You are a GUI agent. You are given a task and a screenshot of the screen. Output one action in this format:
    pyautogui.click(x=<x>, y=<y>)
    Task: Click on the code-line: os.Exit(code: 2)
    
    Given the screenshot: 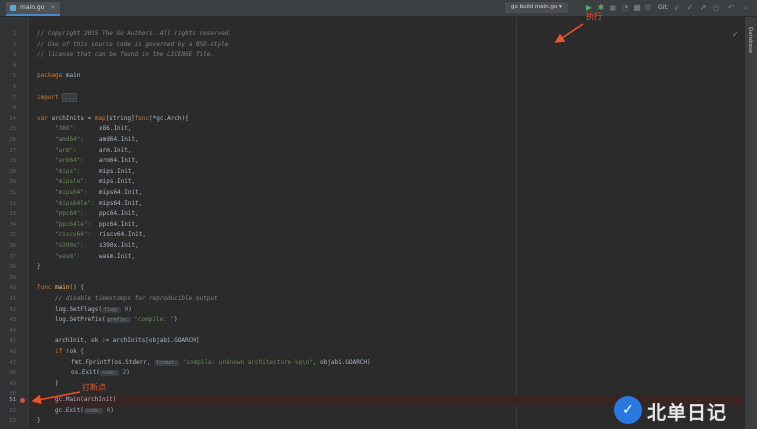 What is the action you would take?
    pyautogui.click(x=100, y=373)
    